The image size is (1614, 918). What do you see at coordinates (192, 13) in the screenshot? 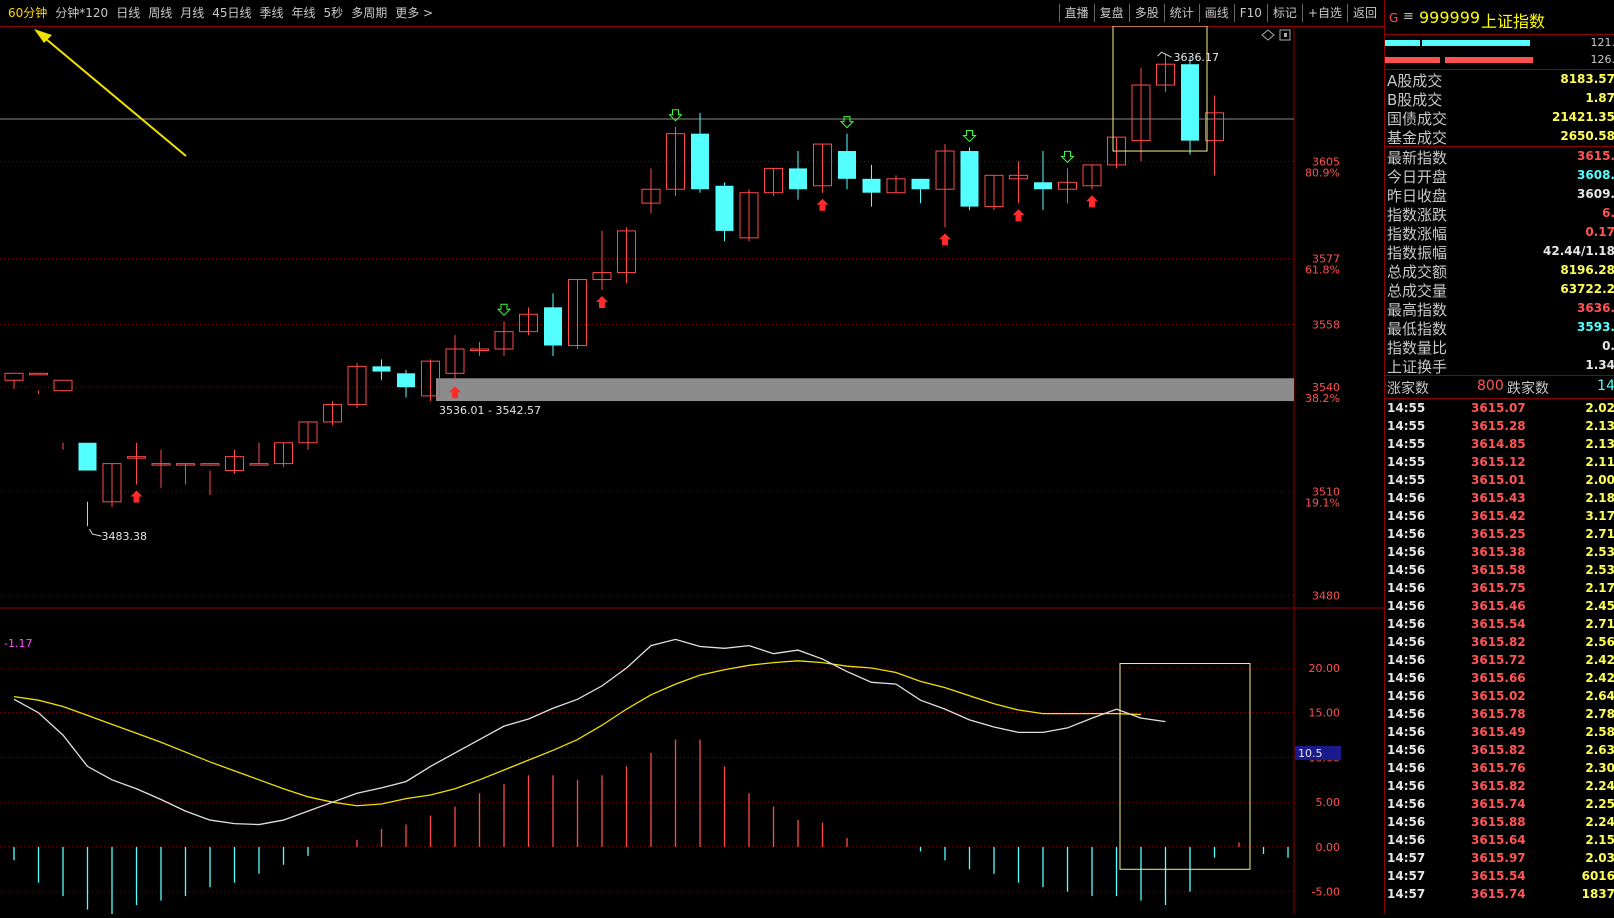
I see `period-tab-4: 月线` at bounding box center [192, 13].